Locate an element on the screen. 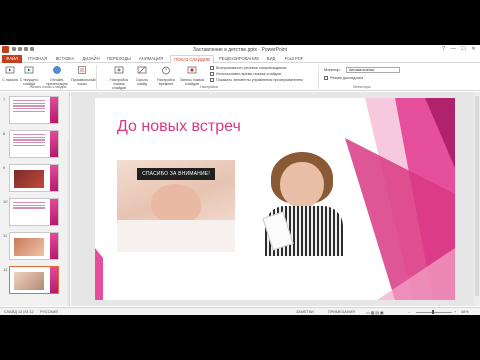 This screenshot has height=360, width=480. comments-button: ПРИМЕЧАНИЯ is located at coordinates (341, 312).